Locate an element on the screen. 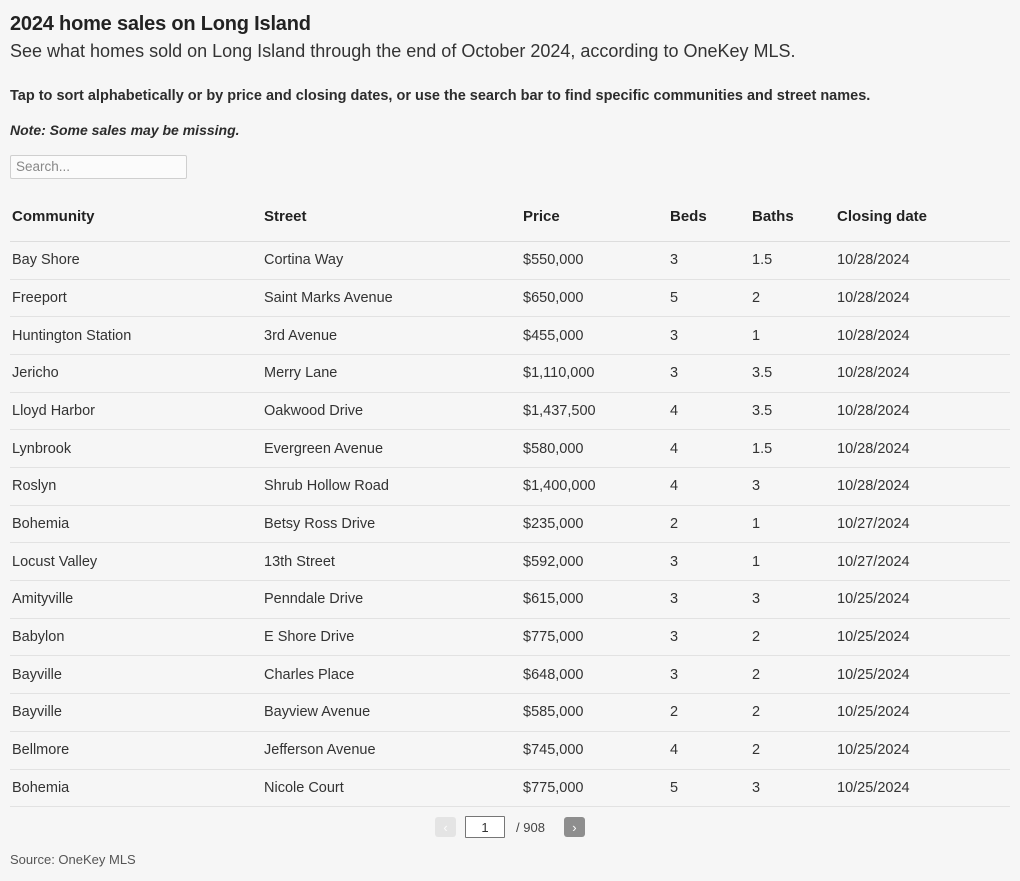 This screenshot has width=1020, height=881. cell-community: Lloyd Harbor is located at coordinates (136, 411).